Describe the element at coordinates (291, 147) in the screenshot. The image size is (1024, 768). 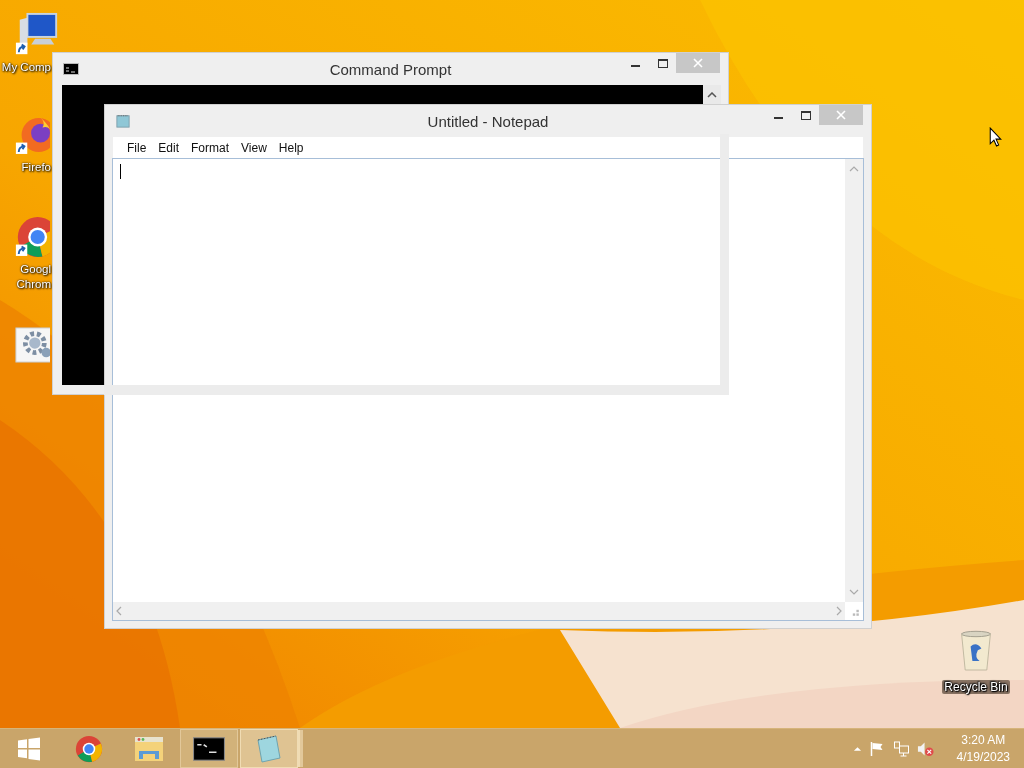
I see `menu-item: Help` at that location.